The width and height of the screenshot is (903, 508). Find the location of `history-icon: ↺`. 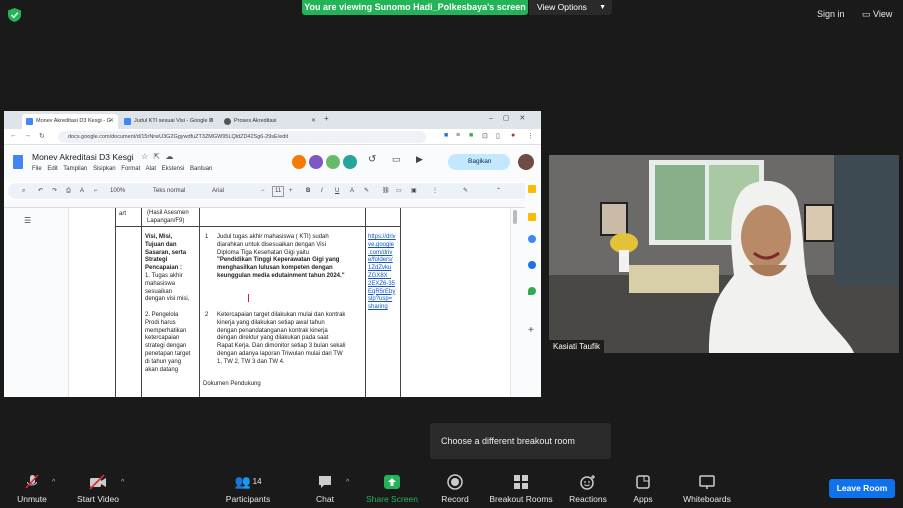

history-icon: ↺ is located at coordinates (372, 159).